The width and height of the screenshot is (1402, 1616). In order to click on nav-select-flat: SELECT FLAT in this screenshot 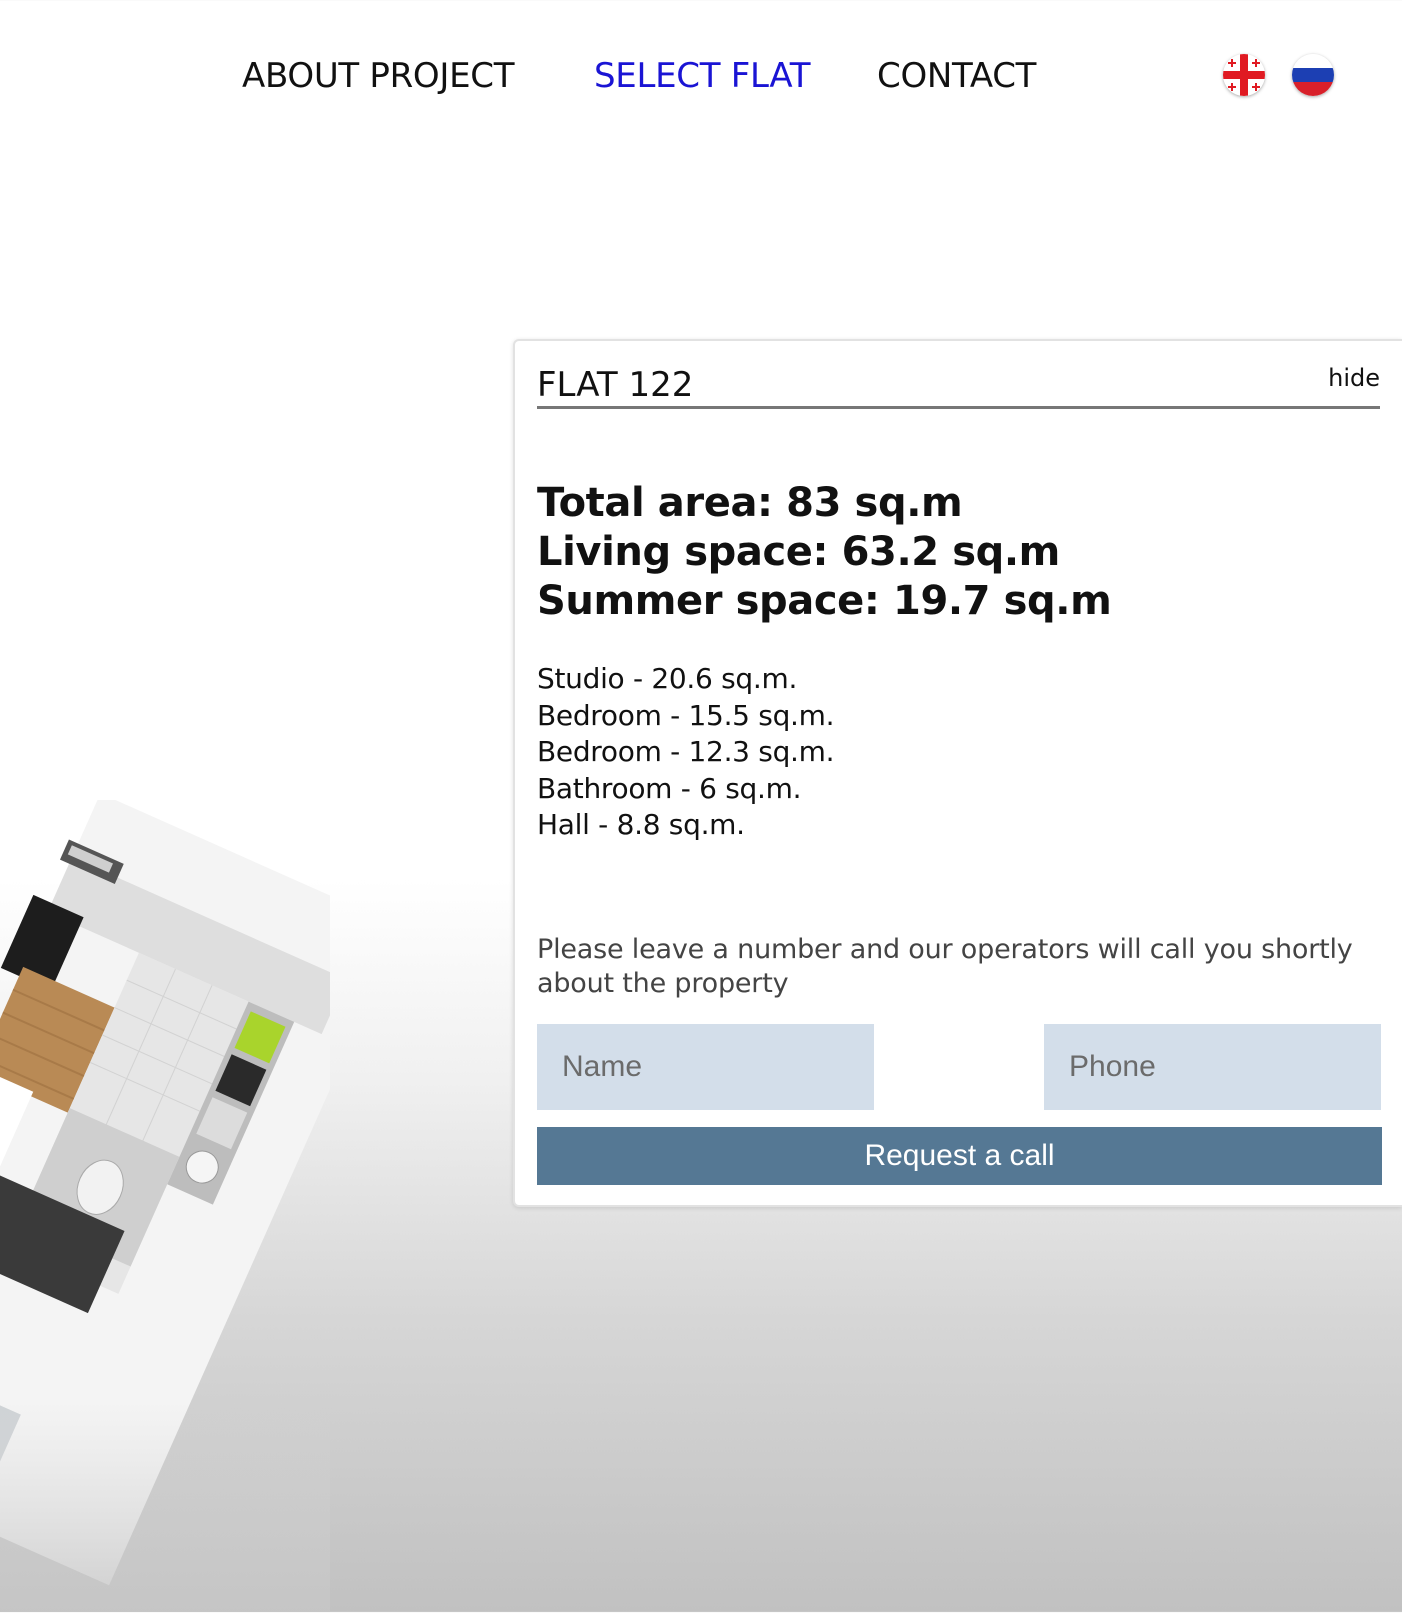, I will do `click(702, 76)`.